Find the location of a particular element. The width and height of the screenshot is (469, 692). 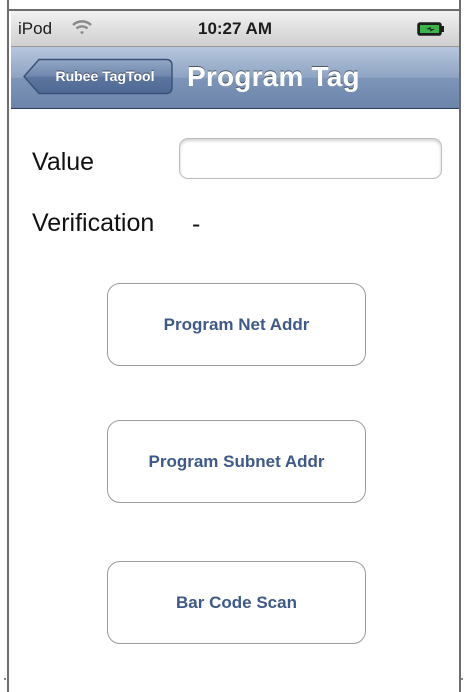

status-bar: iPod 10:27 AM is located at coordinates (235, 29).